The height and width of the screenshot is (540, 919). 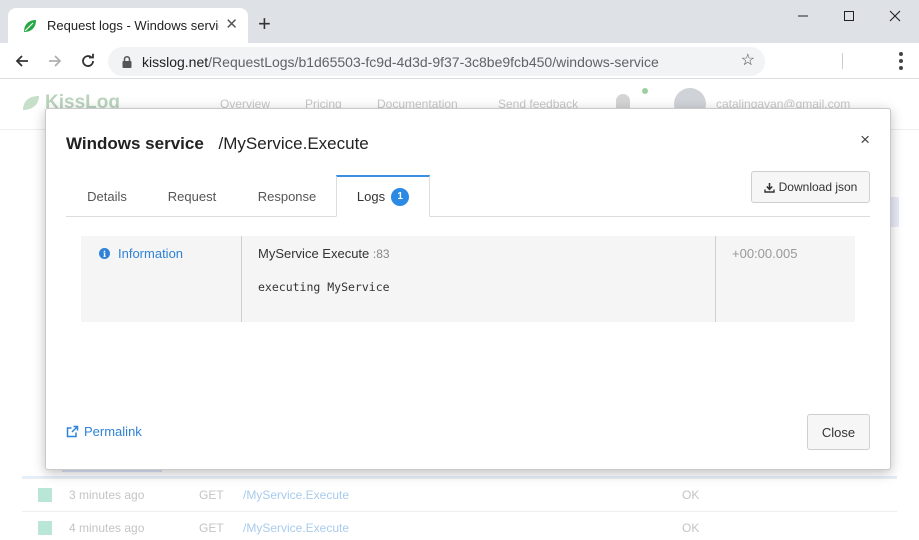 What do you see at coordinates (381, 254) in the screenshot?
I see `log-source-line: :83` at bounding box center [381, 254].